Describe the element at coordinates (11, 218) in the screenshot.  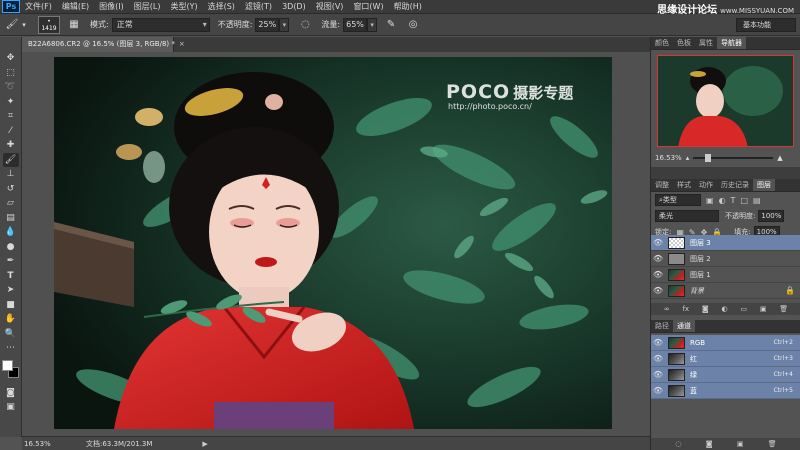
I see `gradient-tool-icon: ▤` at that location.